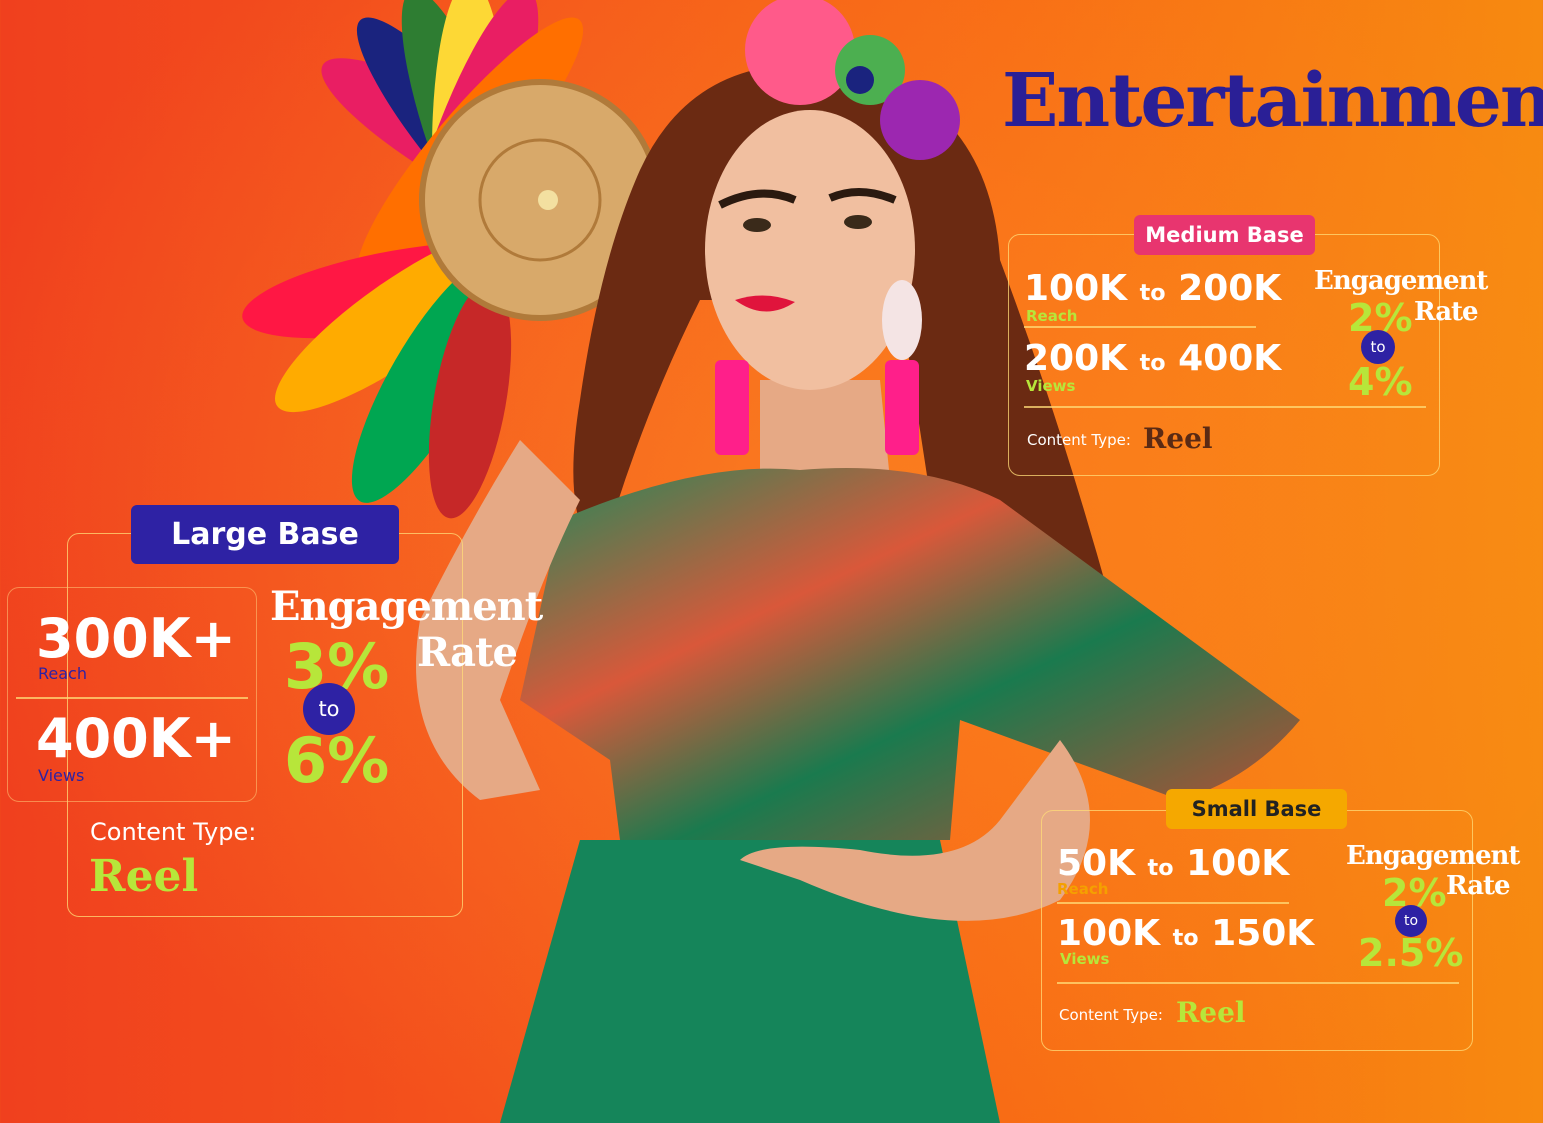 The height and width of the screenshot is (1123, 1543). What do you see at coordinates (144, 876) in the screenshot?
I see `large-content-type-value: Reel` at bounding box center [144, 876].